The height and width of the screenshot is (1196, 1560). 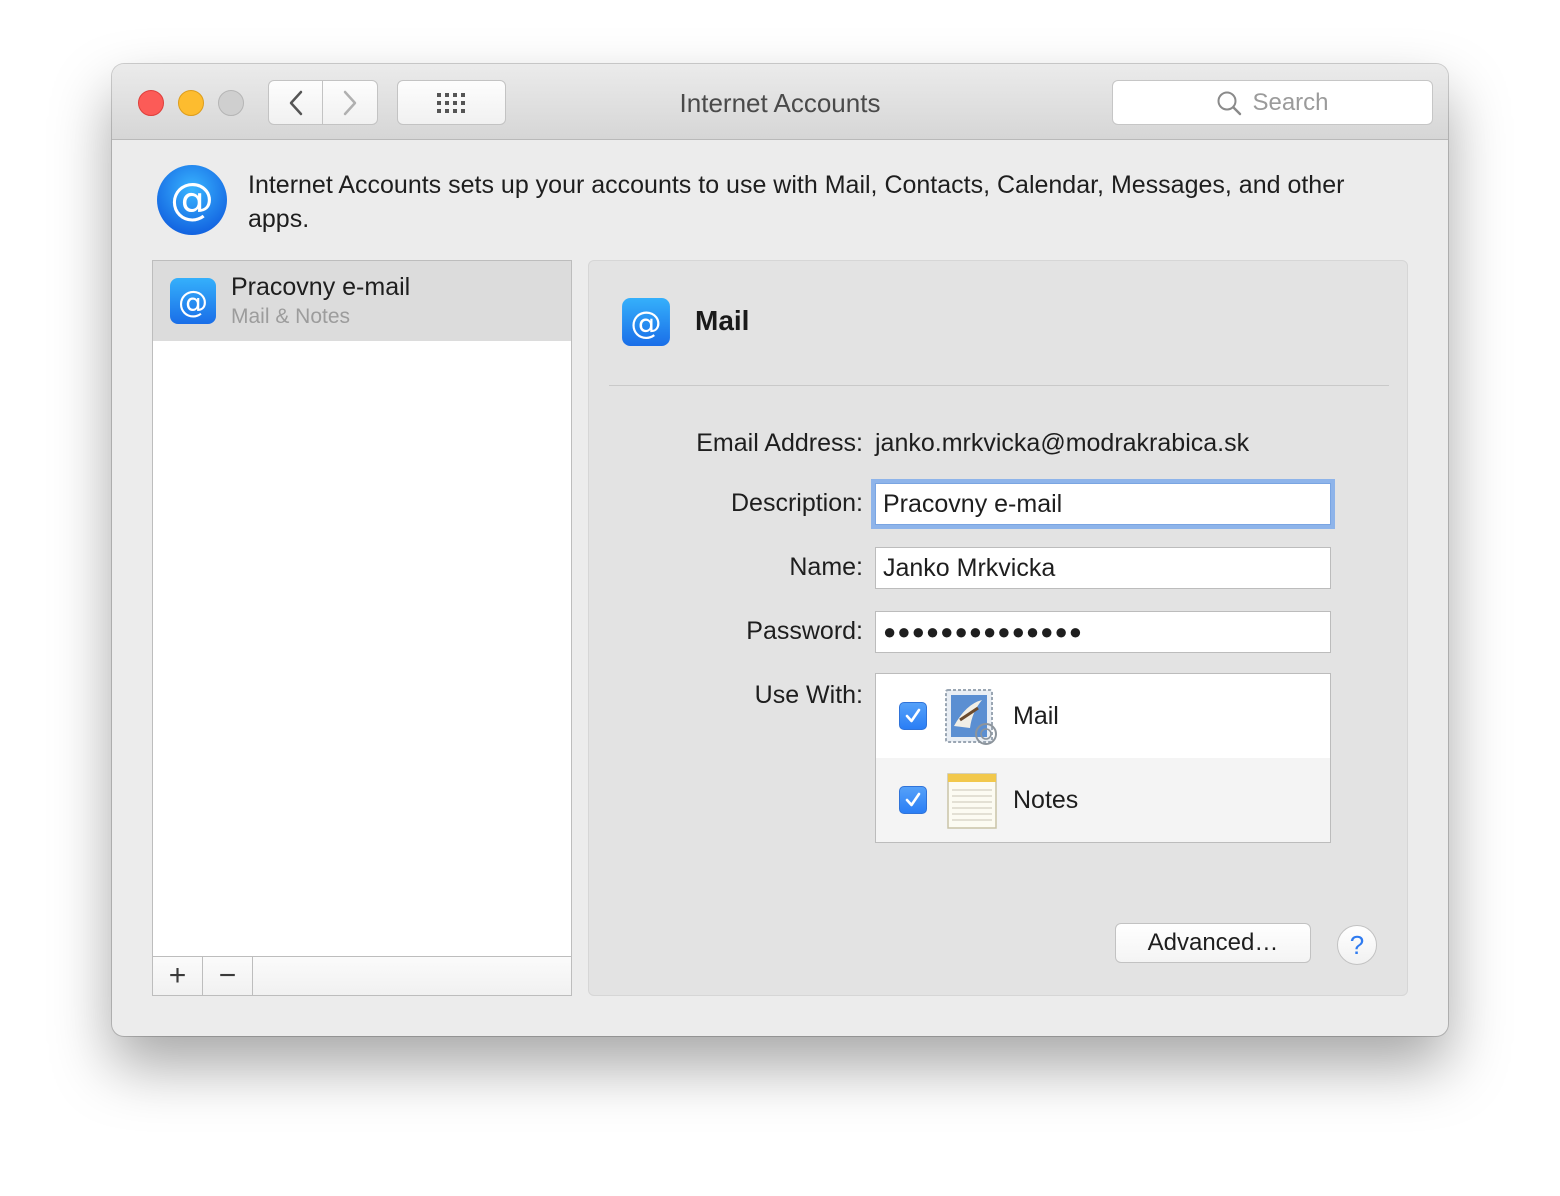 I want to click on email-label: Email Address:, so click(x=779, y=443).